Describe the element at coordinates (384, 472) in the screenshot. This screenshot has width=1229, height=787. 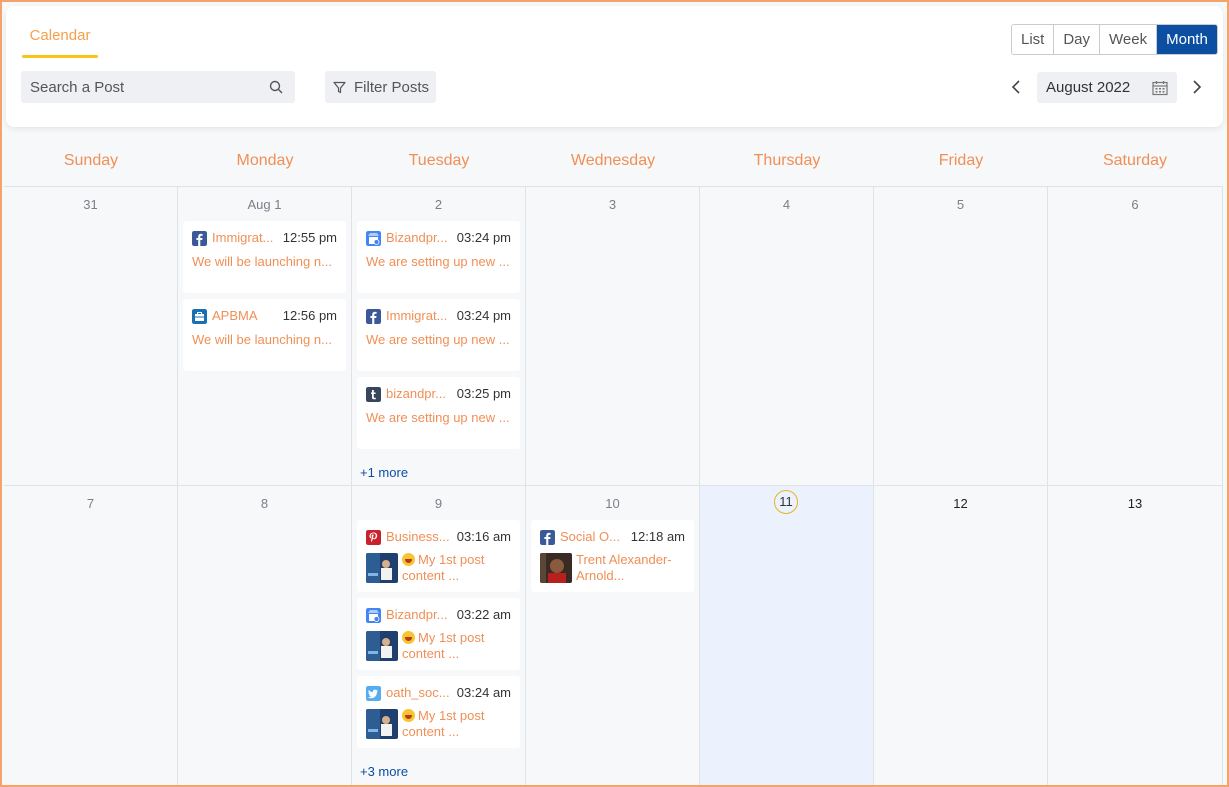
I see `more-posts-link: +1 more` at that location.